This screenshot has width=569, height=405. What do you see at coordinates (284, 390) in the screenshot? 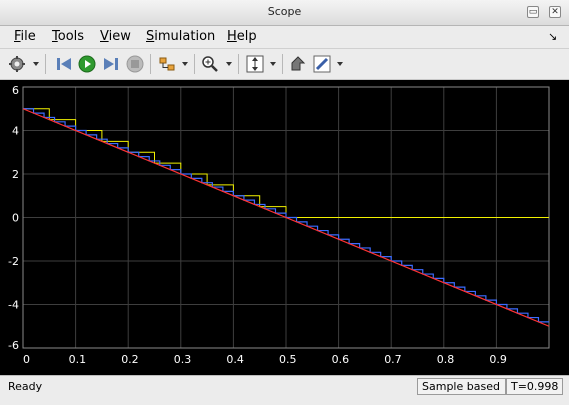
I see `status-bar: Ready Sample based T=0.998` at bounding box center [284, 390].